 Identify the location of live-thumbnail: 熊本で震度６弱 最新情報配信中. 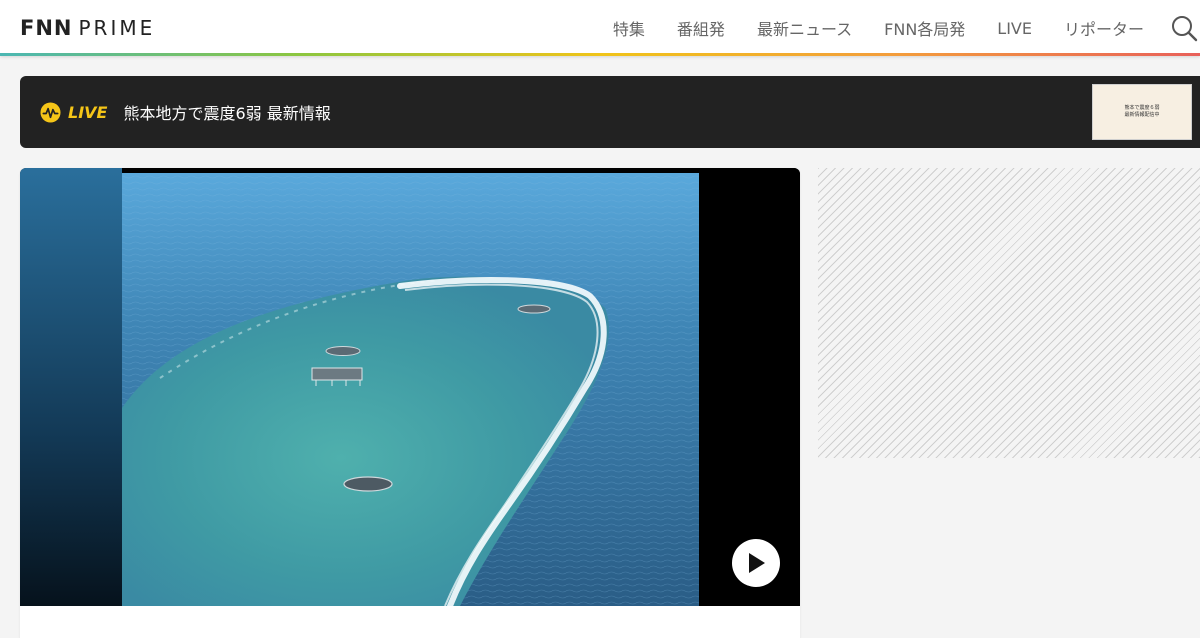
(1142, 112).